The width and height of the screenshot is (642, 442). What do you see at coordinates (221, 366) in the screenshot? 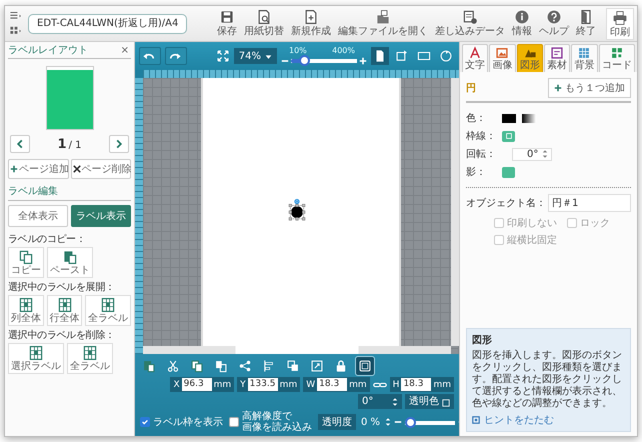
I see `duplicate-icon` at bounding box center [221, 366].